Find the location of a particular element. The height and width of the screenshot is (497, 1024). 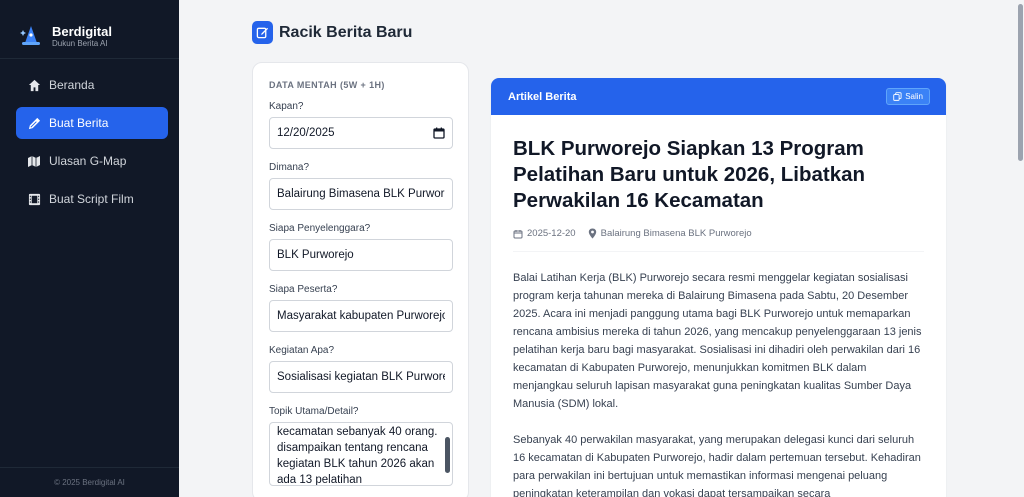

article-location-text: Balairung Bimasena BLK Purworejo is located at coordinates (676, 233).